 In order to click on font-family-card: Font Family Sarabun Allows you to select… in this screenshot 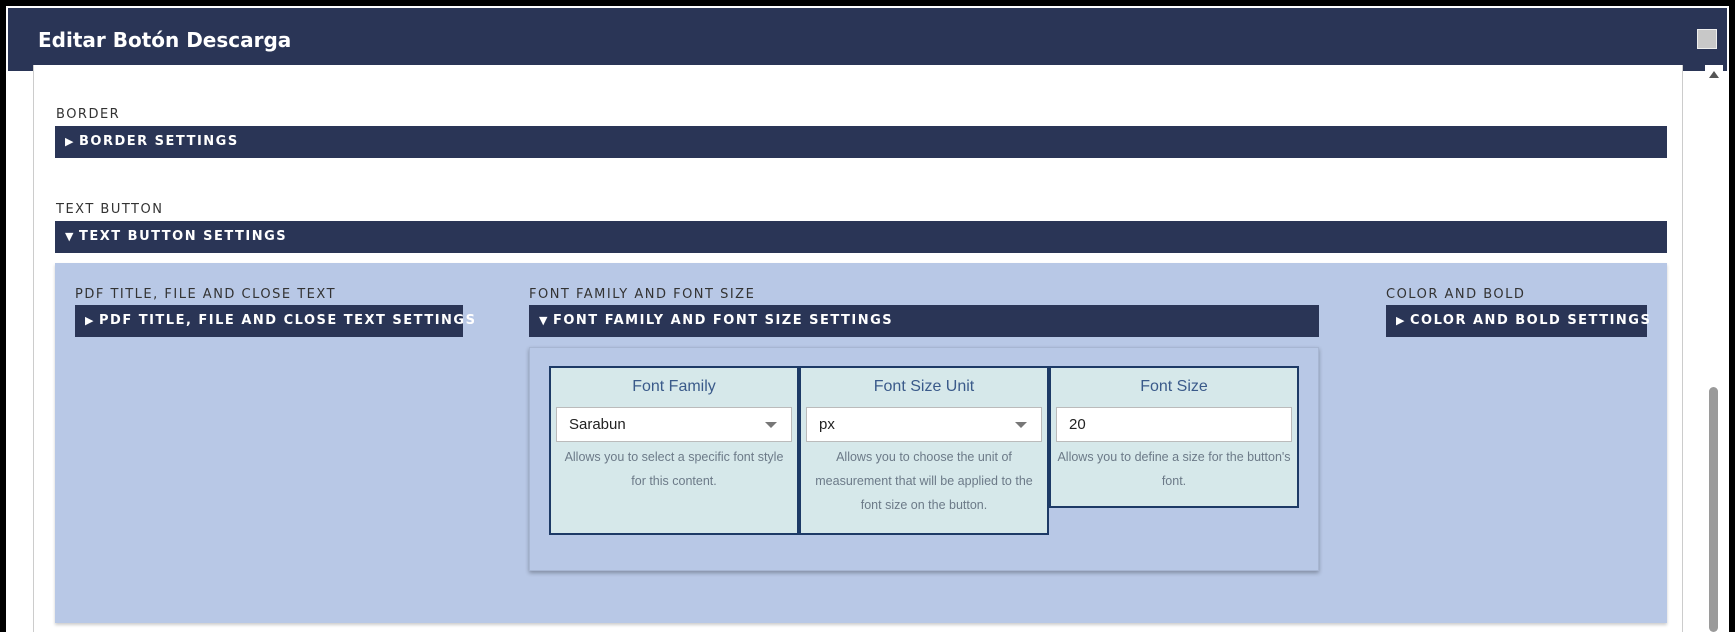, I will do `click(674, 450)`.